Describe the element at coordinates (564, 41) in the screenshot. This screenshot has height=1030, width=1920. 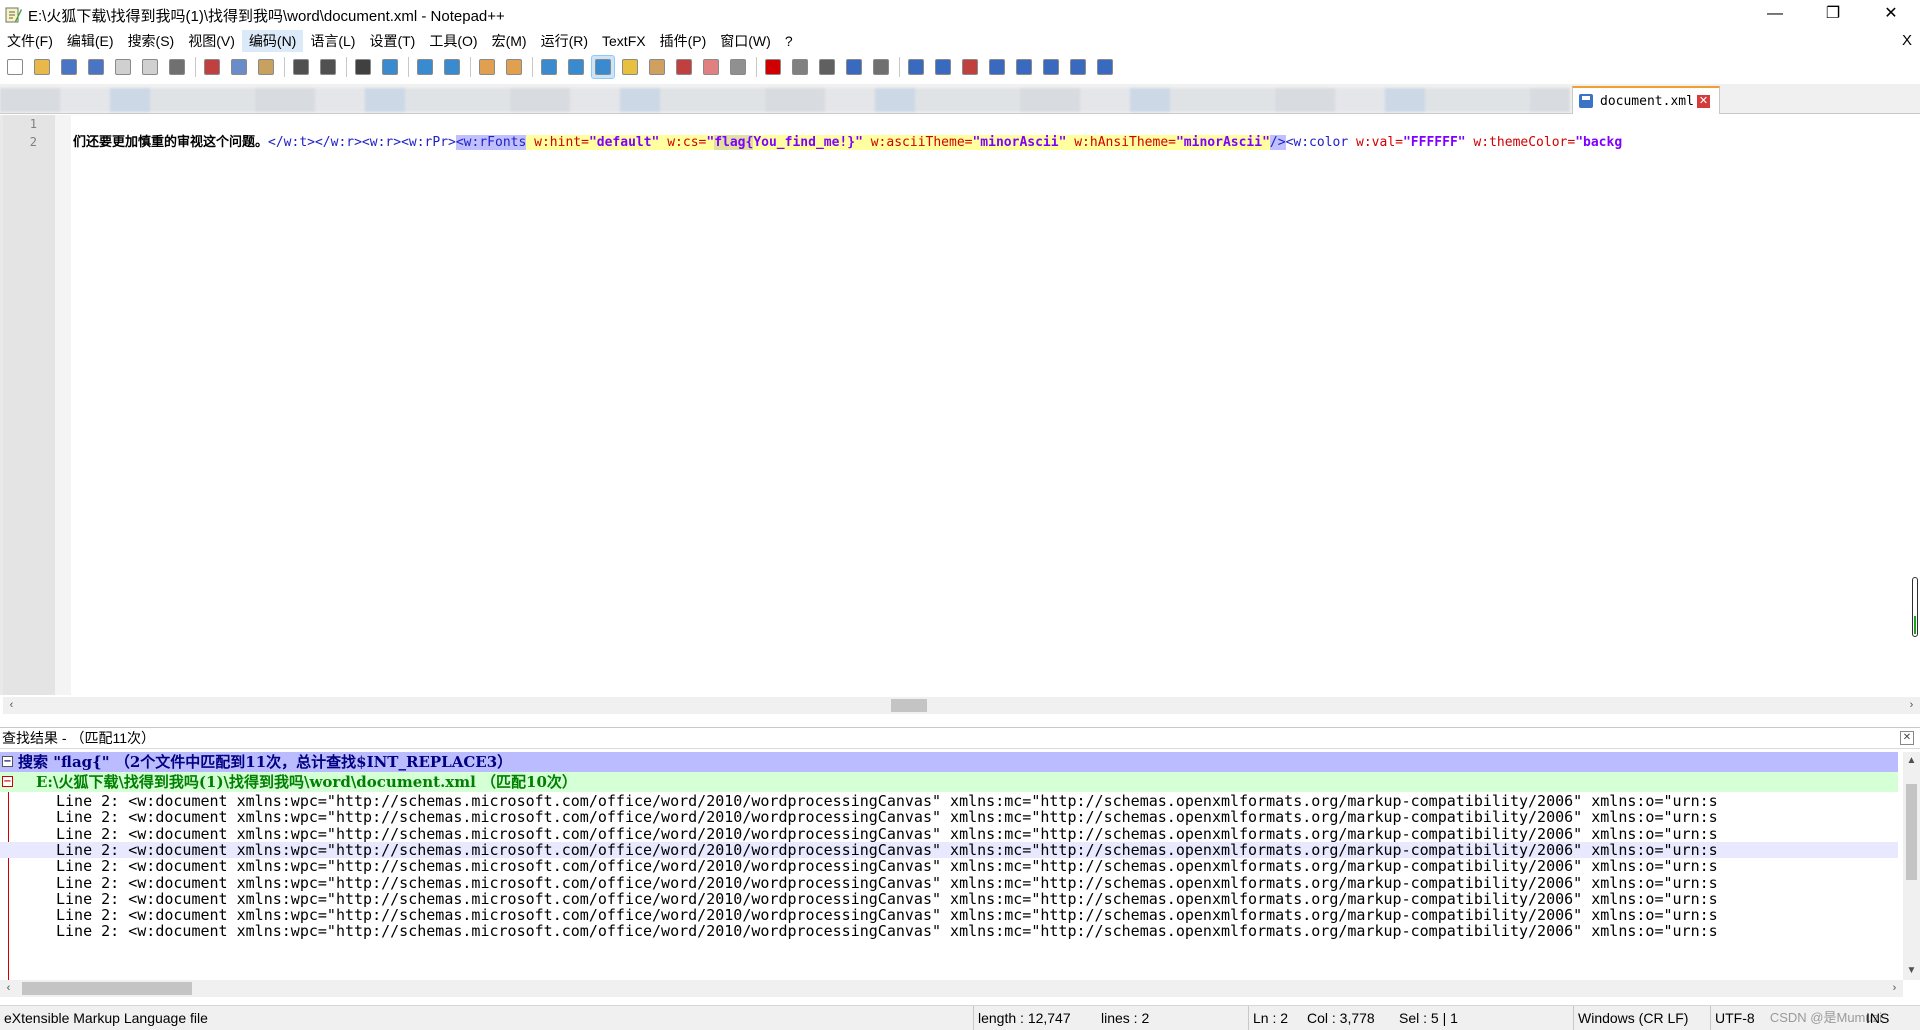
I see `menu-item: 运行(R)` at that location.